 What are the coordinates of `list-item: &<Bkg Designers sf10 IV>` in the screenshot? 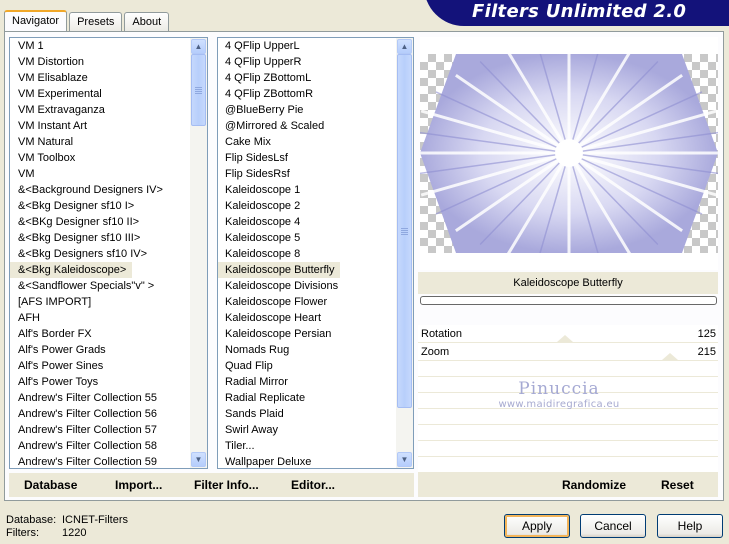 It's located at (100, 254).